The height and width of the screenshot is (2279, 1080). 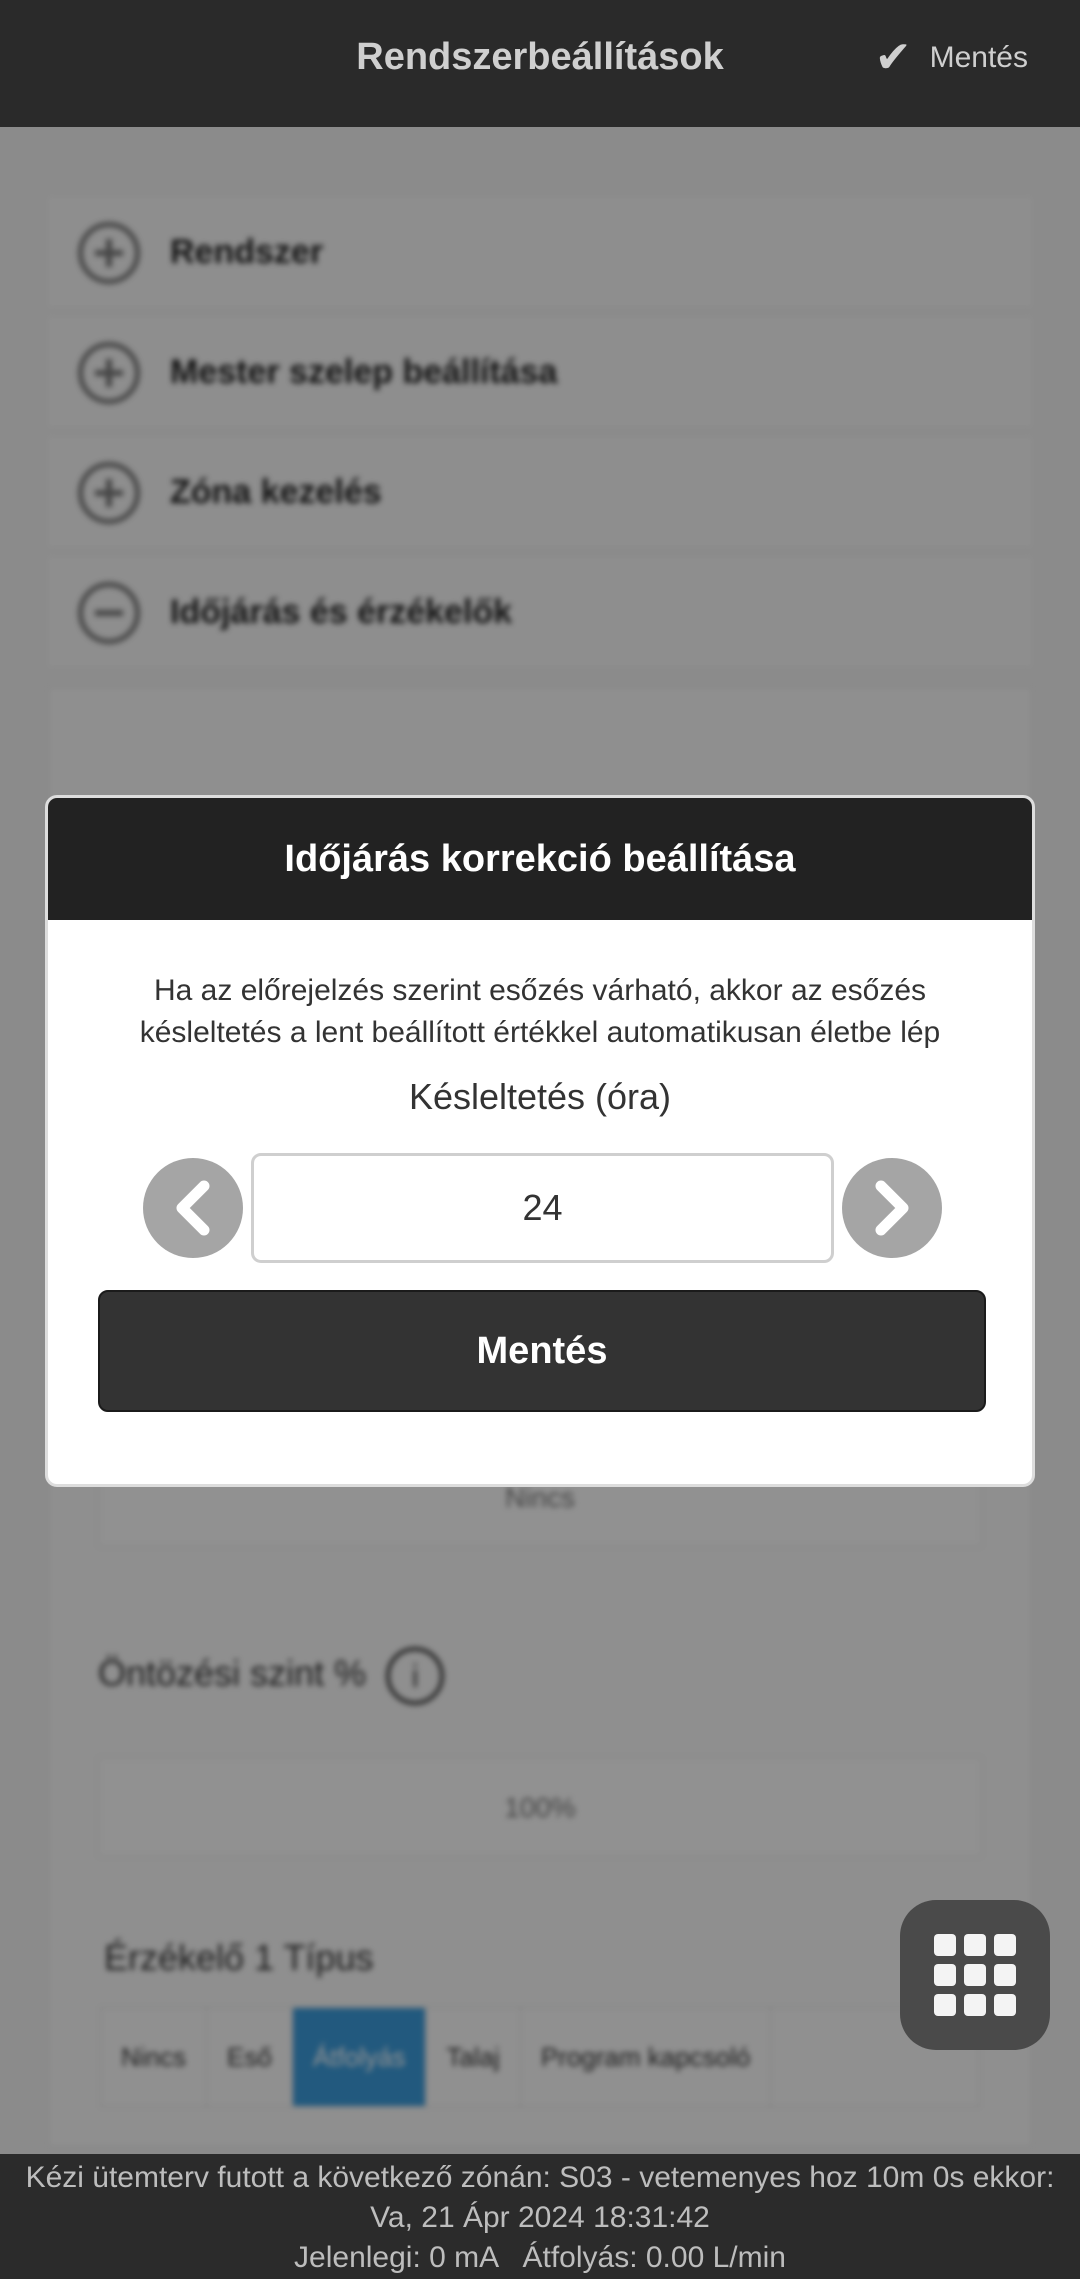 What do you see at coordinates (540, 1096) in the screenshot?
I see `delay-label: Késleltetés (óra)` at bounding box center [540, 1096].